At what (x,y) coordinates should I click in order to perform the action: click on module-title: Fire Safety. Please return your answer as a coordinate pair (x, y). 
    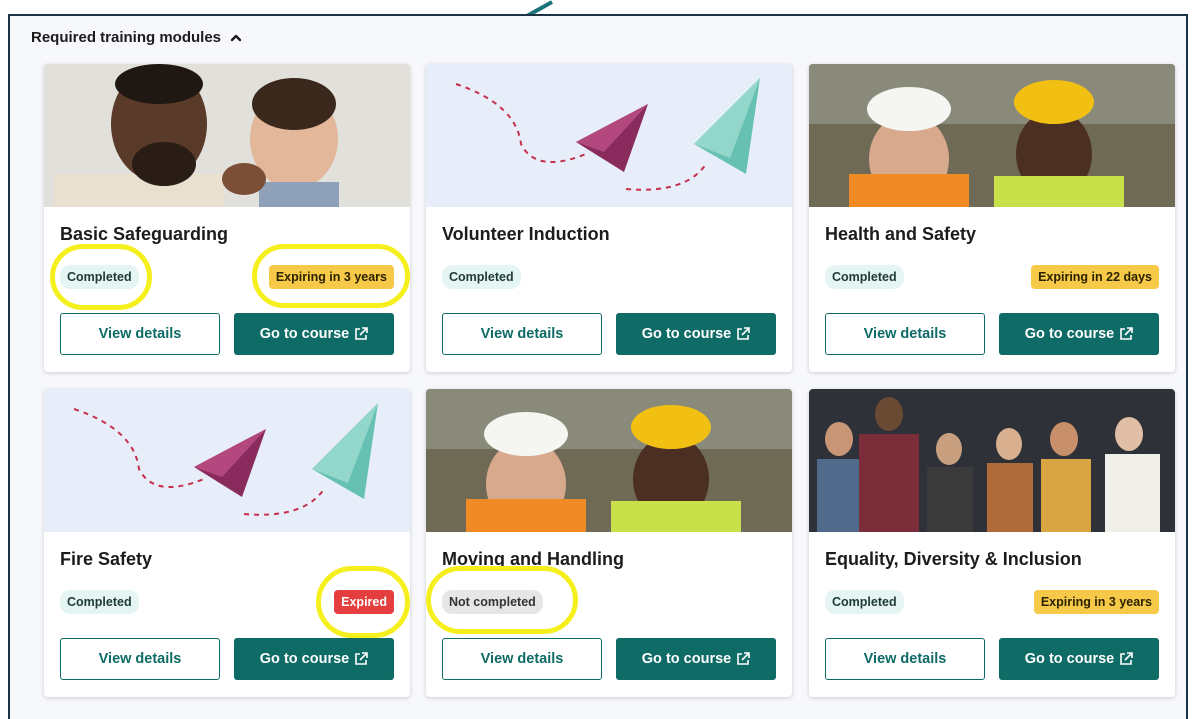
    Looking at the image, I should click on (106, 559).